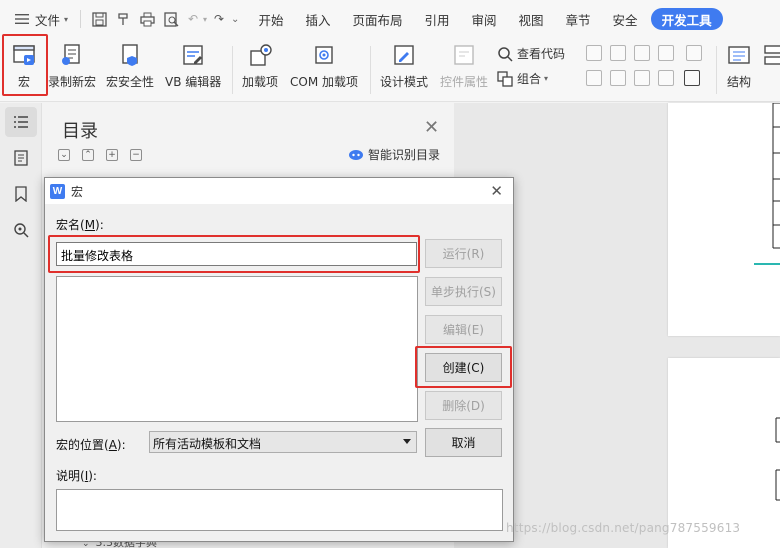 The image size is (780, 548). I want to click on design-mode-button: 设计模式, so click(404, 66).